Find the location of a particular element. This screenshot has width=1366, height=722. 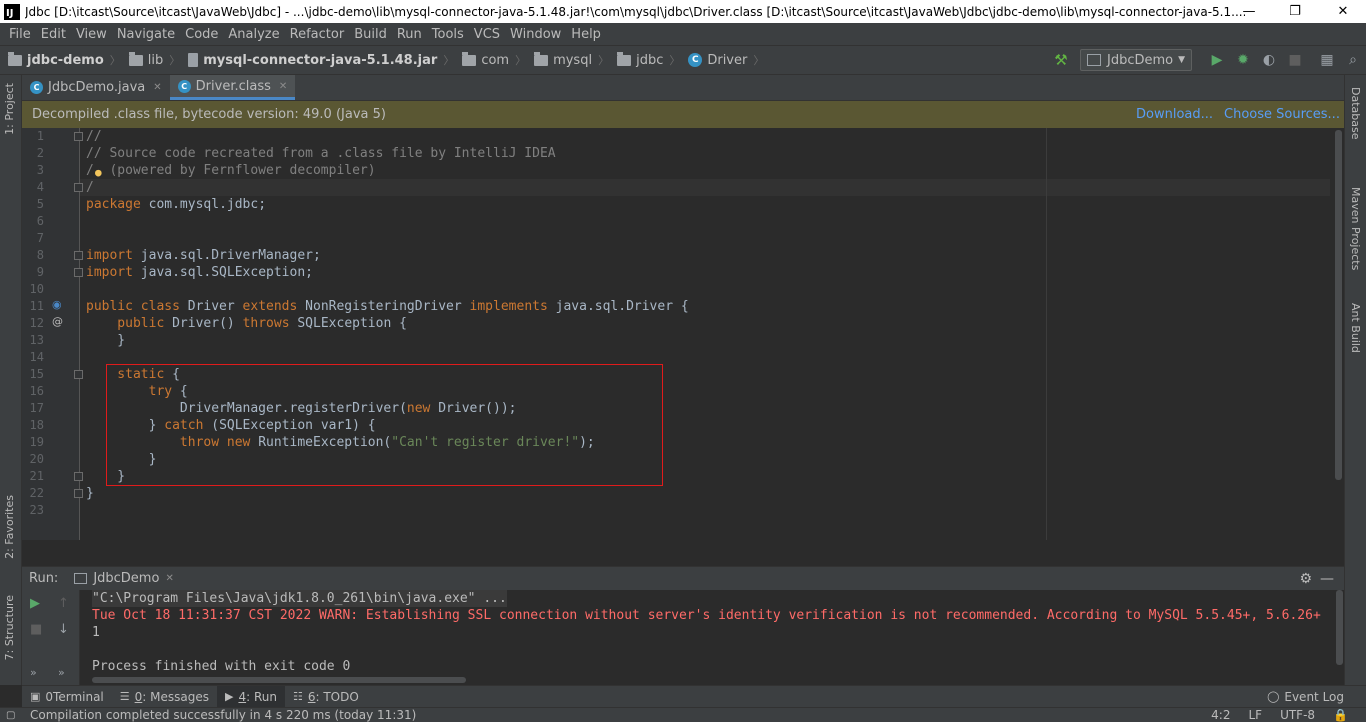

tool-window-messages: ☰ 0: Messages is located at coordinates (164, 697).